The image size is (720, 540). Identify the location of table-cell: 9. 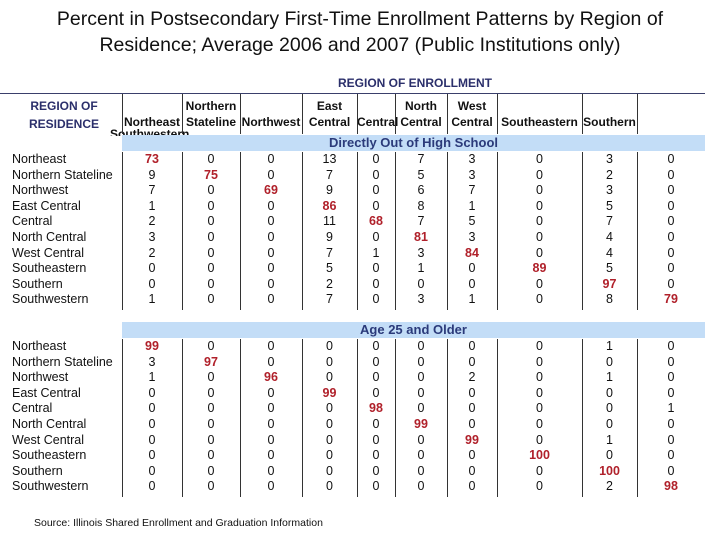
(329, 237).